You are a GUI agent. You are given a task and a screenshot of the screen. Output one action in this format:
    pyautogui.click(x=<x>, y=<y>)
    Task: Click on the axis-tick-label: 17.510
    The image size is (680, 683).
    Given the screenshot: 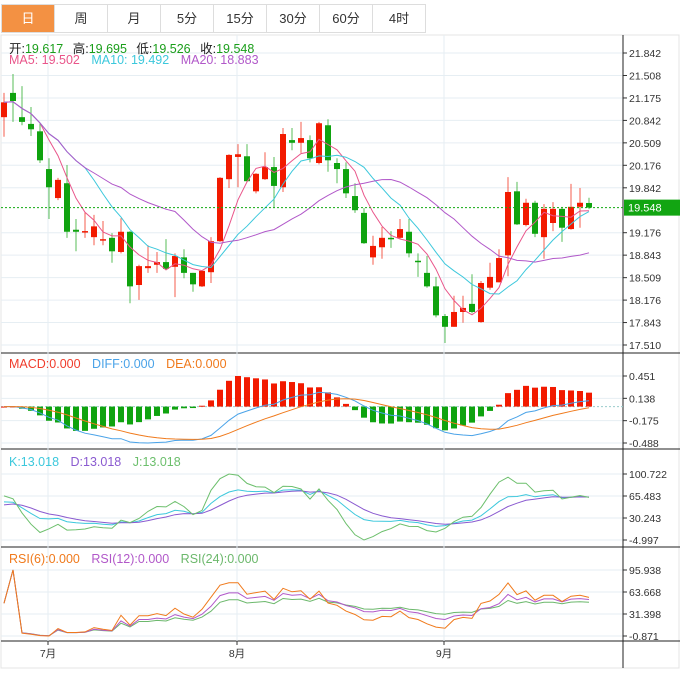 What is the action you would take?
    pyautogui.click(x=645, y=346)
    